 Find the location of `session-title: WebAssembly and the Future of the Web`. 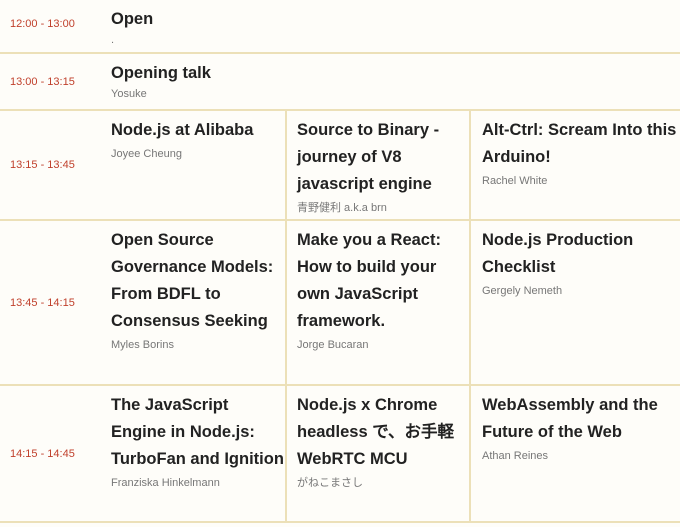

session-title: WebAssembly and the Future of the Web is located at coordinates (581, 419).